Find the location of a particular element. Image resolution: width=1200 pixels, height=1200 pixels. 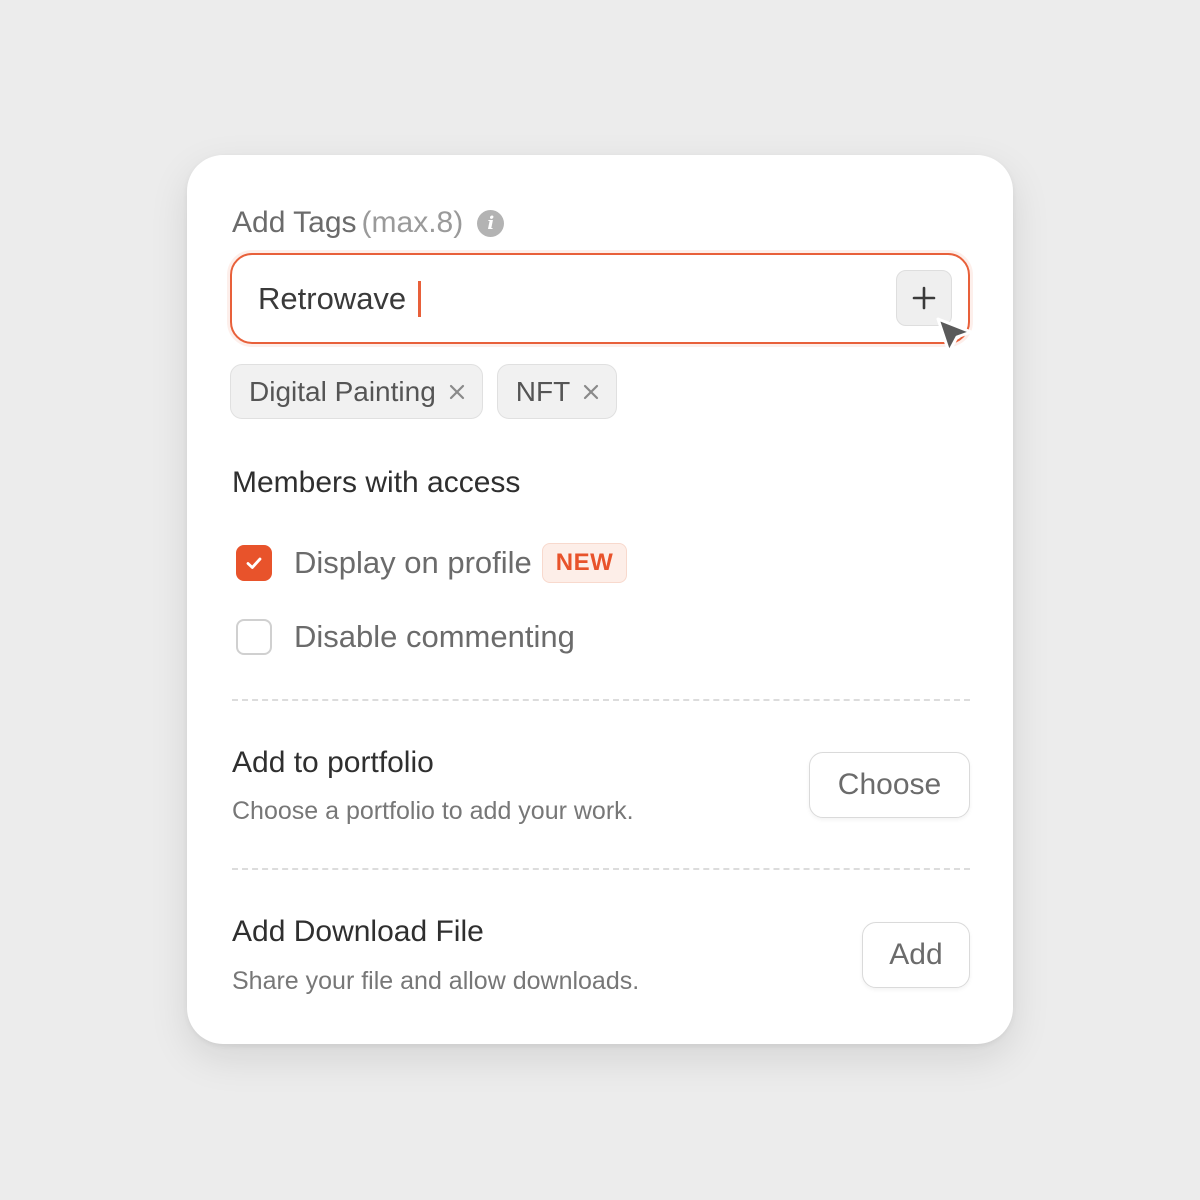

new-badge: NEW is located at coordinates (584, 563).